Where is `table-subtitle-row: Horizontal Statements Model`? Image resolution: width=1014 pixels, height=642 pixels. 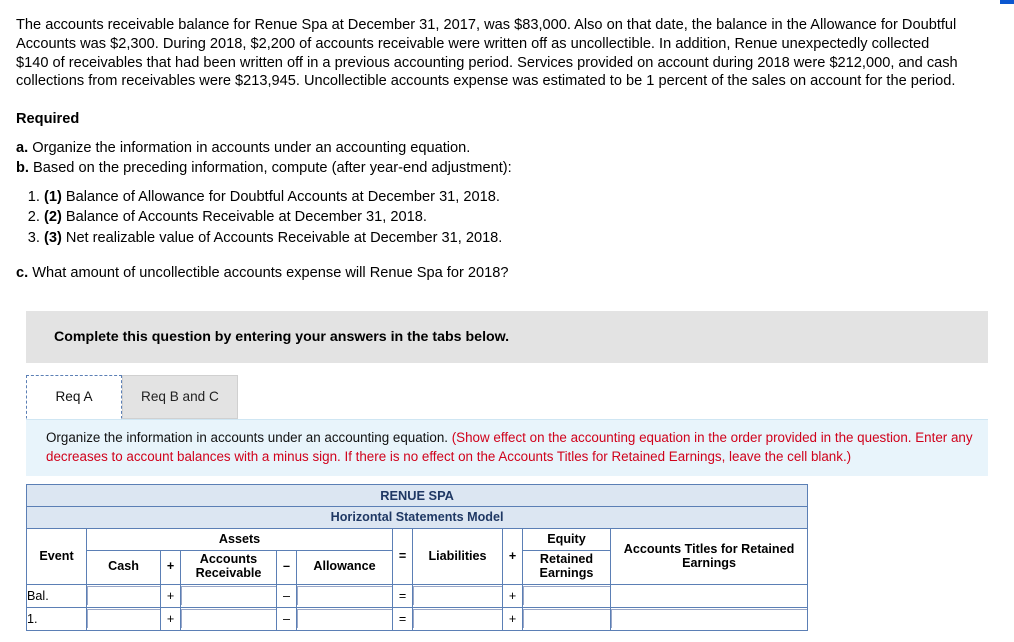
table-subtitle-row: Horizontal Statements Model is located at coordinates (417, 517).